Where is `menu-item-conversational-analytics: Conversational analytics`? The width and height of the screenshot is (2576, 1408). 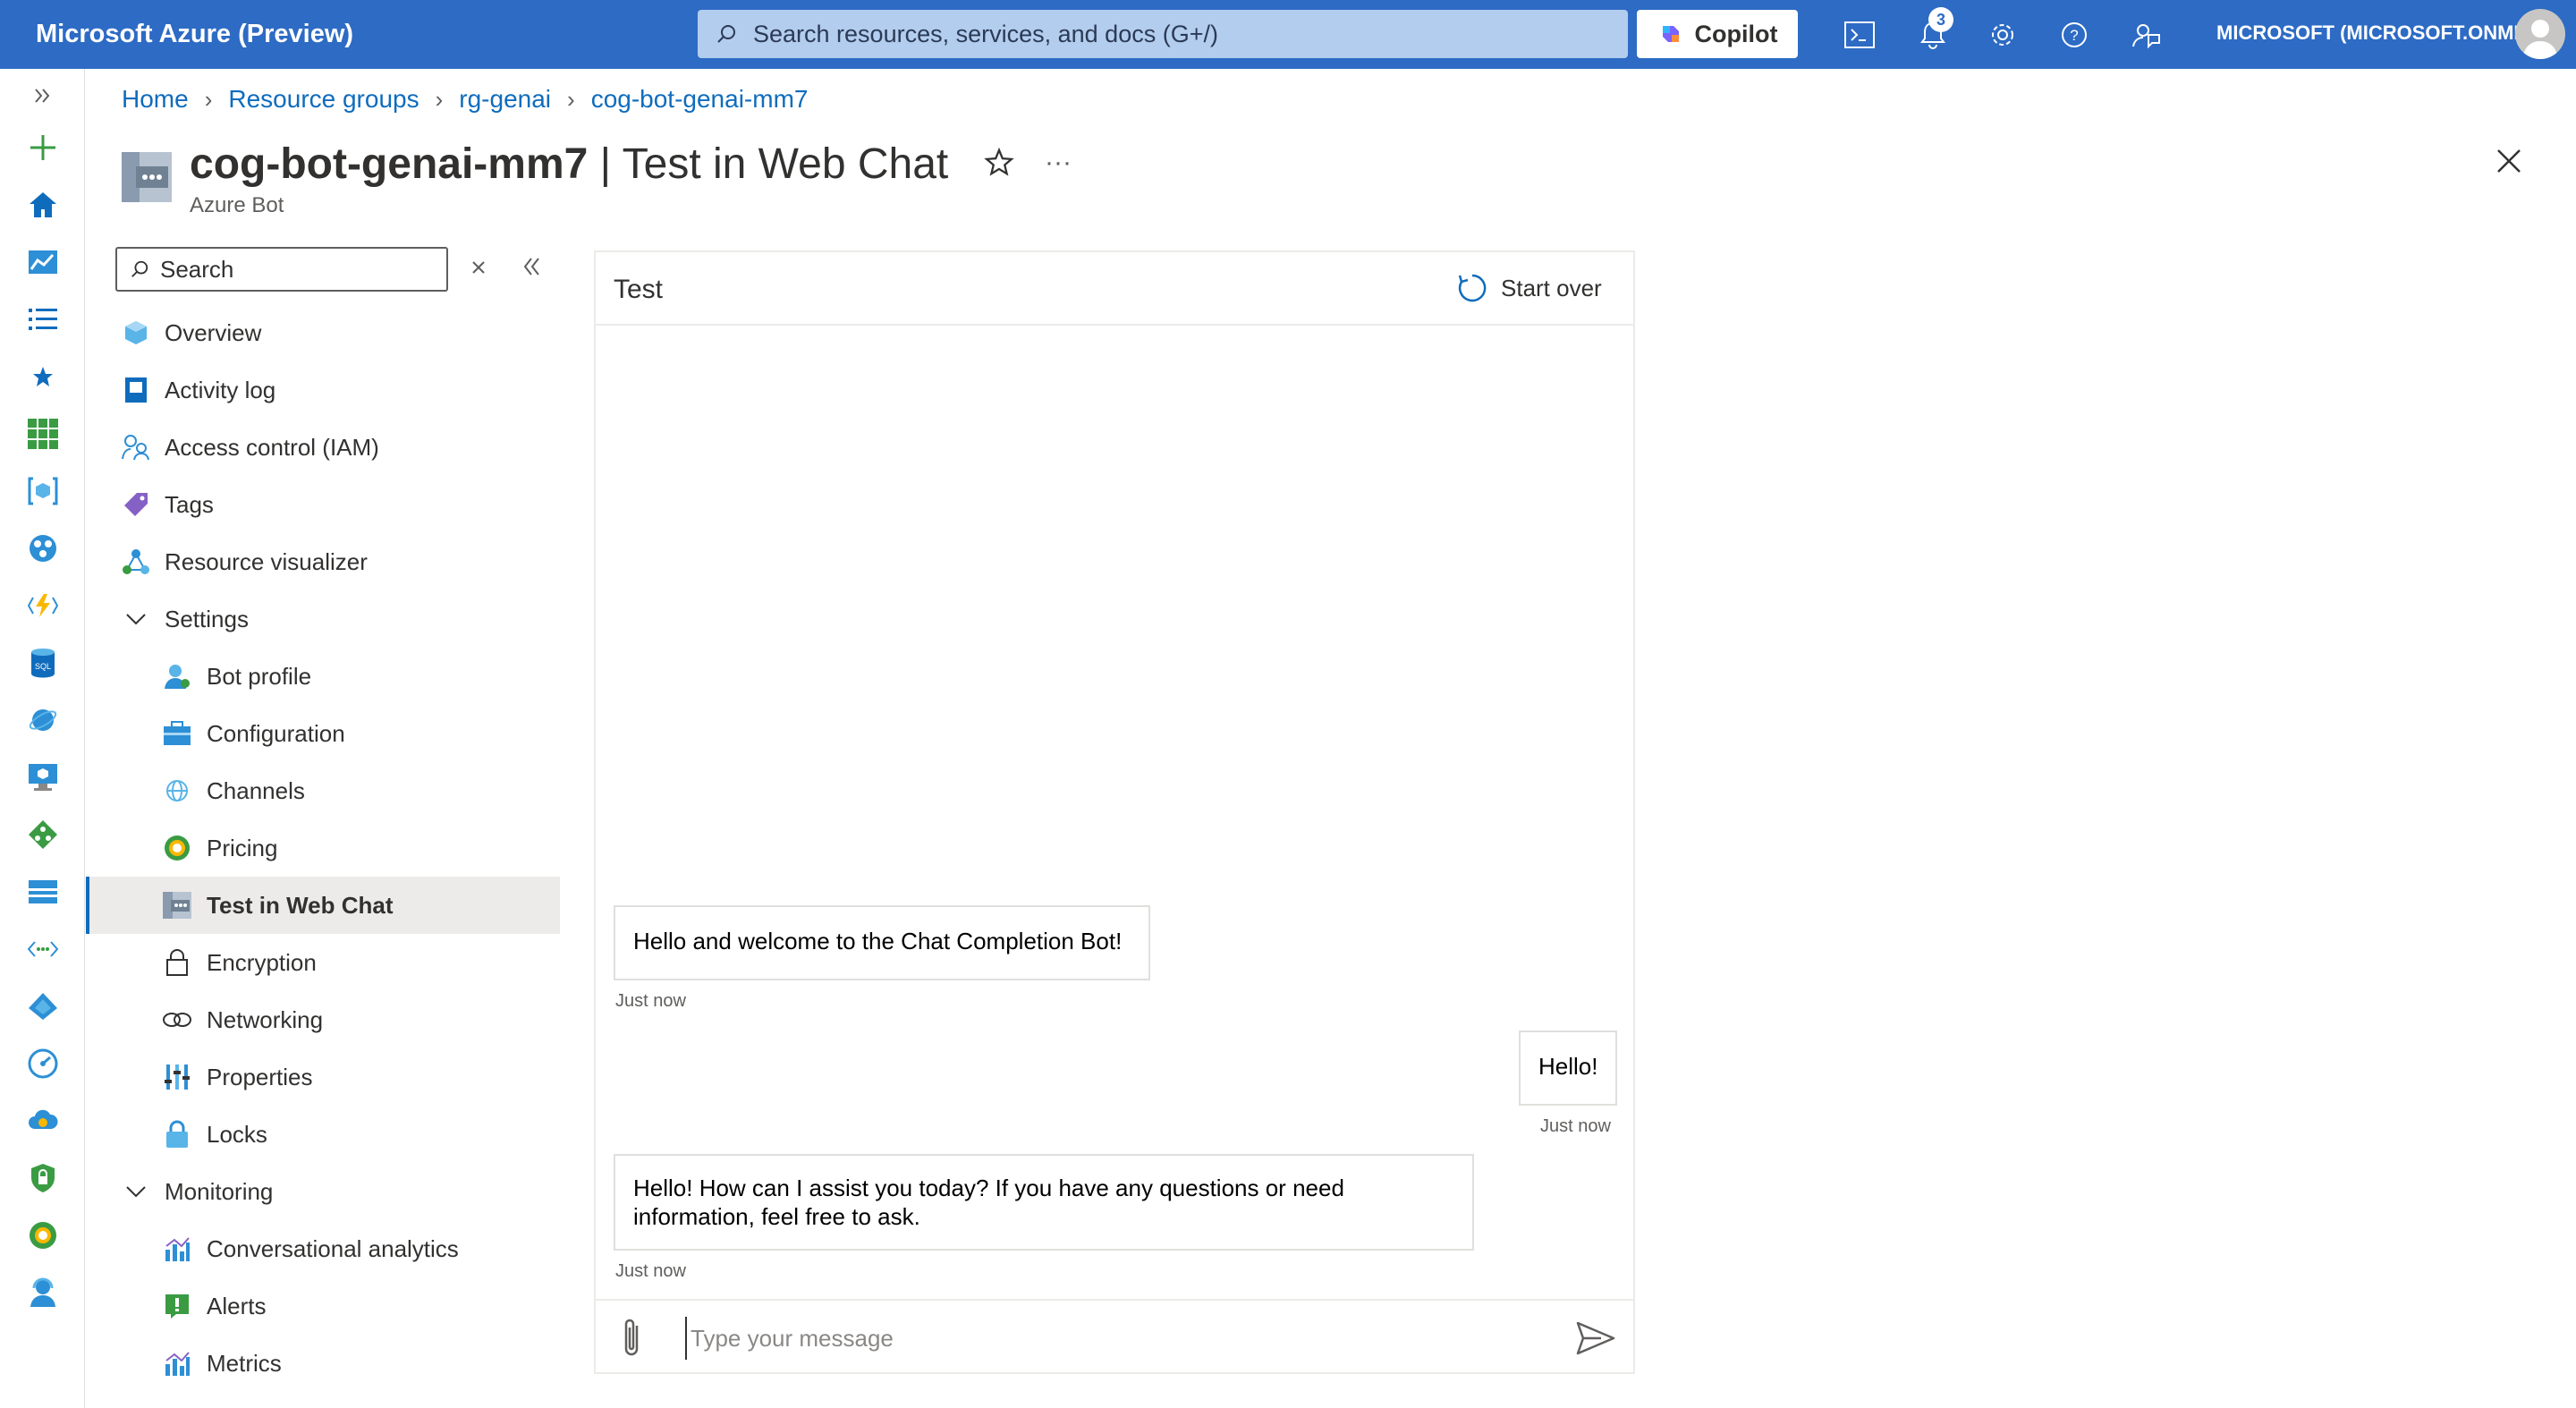
menu-item-conversational-analytics: Conversational analytics is located at coordinates (323, 1248).